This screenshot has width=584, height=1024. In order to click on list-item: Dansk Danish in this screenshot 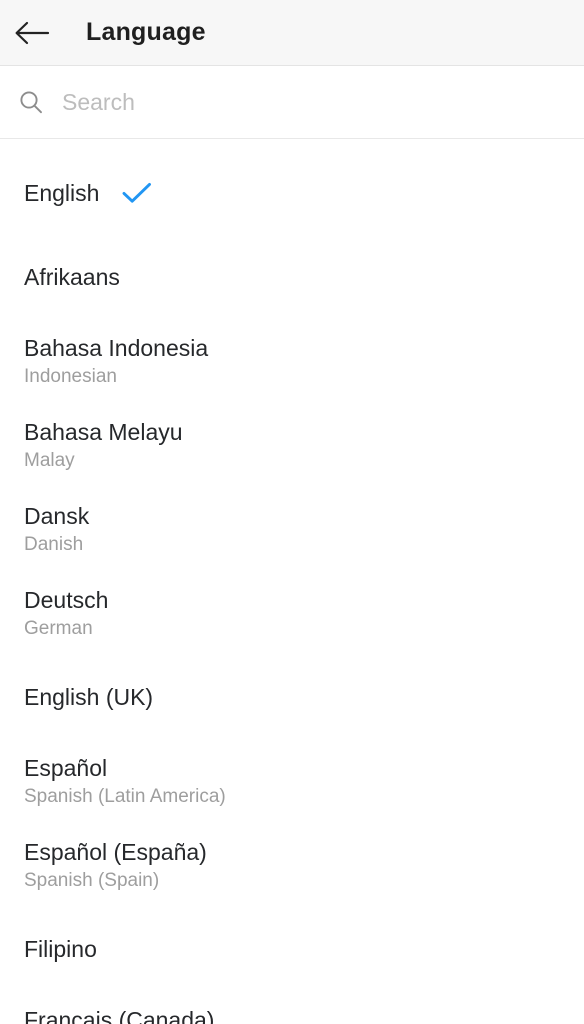, I will do `click(292, 529)`.